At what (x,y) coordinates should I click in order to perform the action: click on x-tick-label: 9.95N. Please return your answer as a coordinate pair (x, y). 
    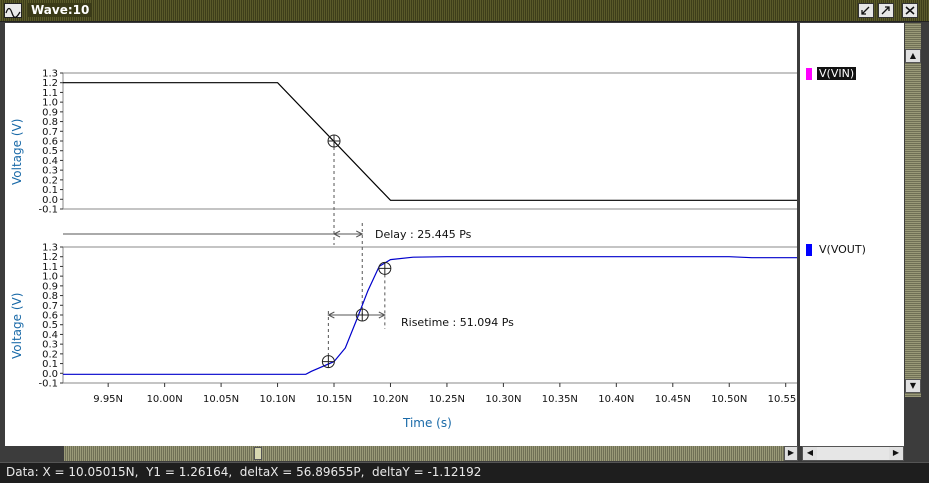
    Looking at the image, I should click on (108, 399).